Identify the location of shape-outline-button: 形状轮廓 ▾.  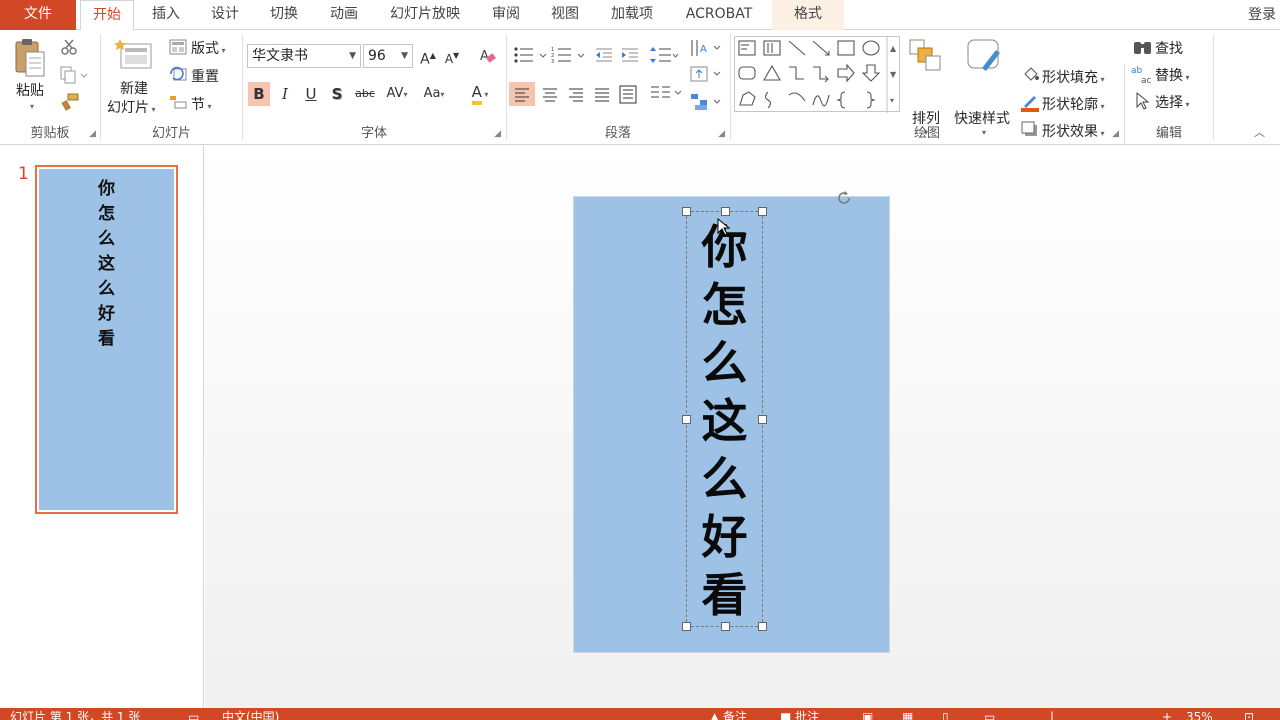
(1073, 104).